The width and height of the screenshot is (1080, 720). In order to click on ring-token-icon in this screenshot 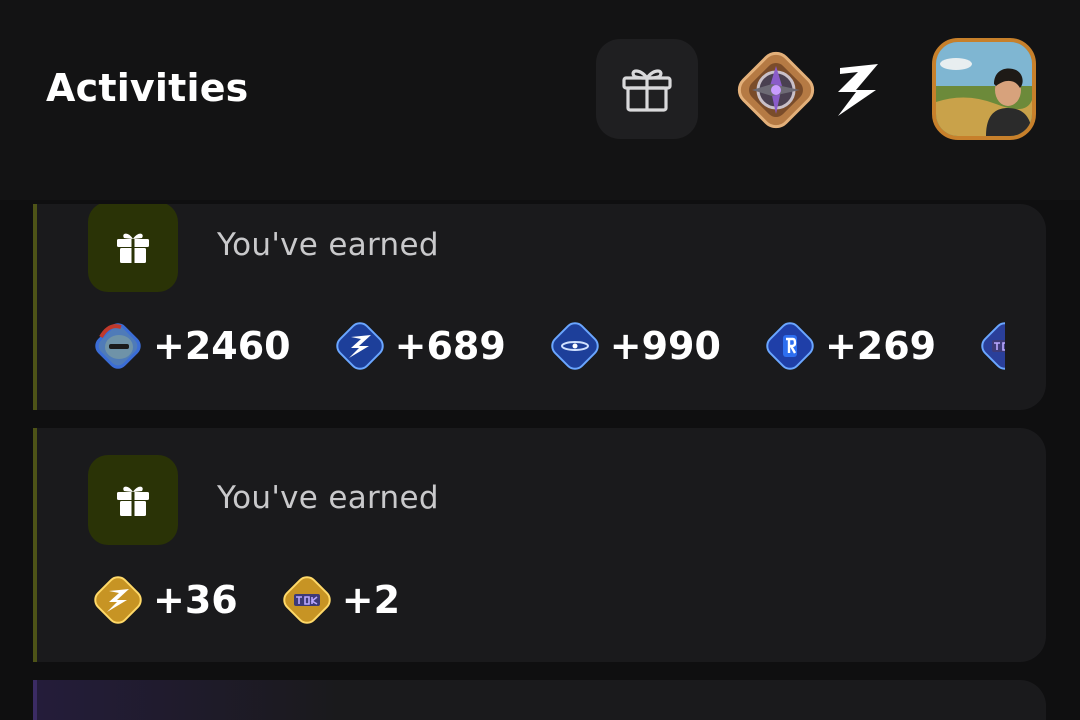, I will do `click(575, 346)`.